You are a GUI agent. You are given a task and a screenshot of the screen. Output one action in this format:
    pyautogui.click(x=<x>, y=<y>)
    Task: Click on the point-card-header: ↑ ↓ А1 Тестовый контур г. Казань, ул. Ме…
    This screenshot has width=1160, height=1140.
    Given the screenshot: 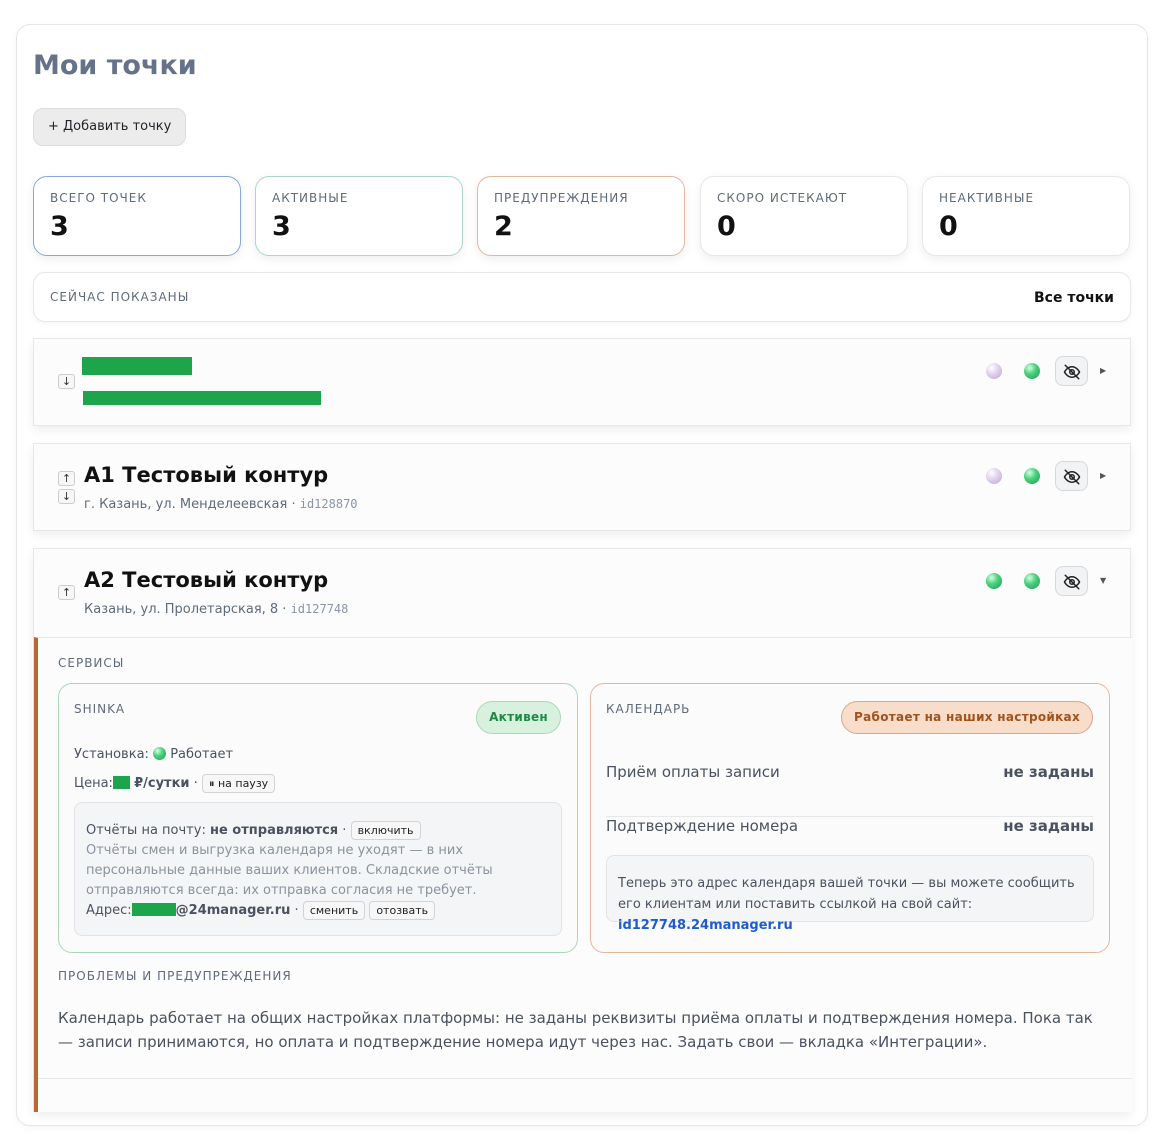 What is the action you would take?
    pyautogui.click(x=582, y=488)
    